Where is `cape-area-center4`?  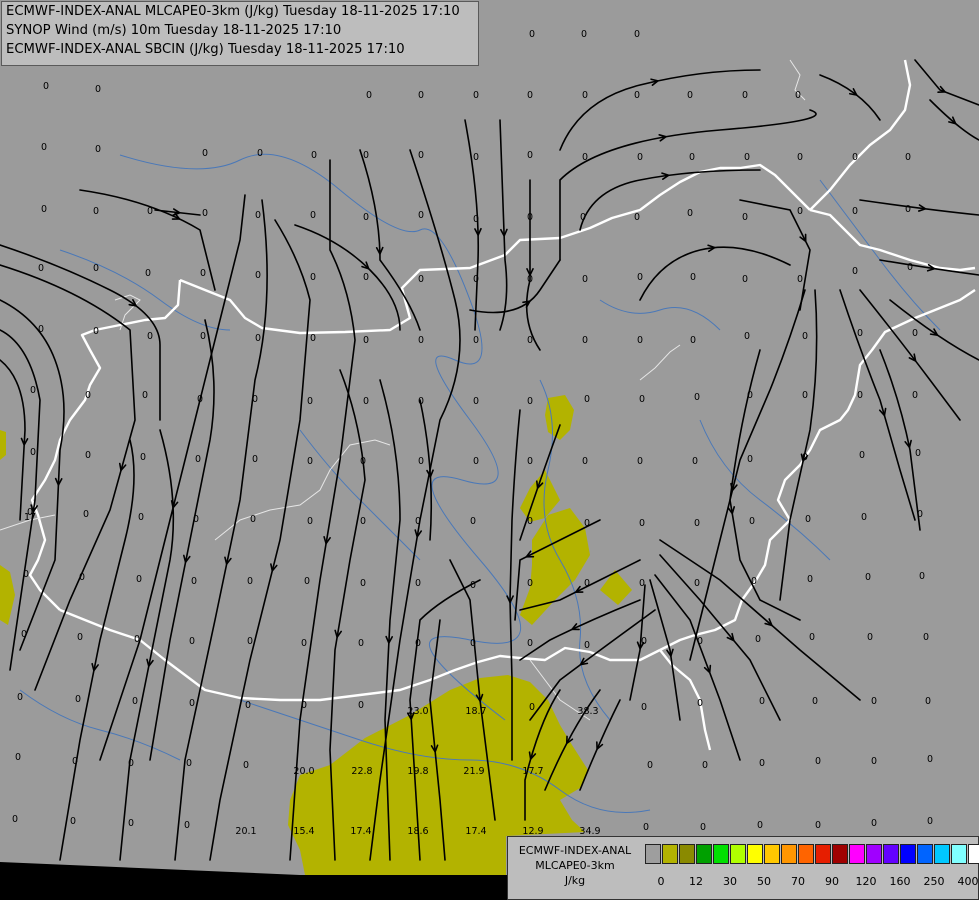
cape-area-center4 is located at coordinates (616, 587).